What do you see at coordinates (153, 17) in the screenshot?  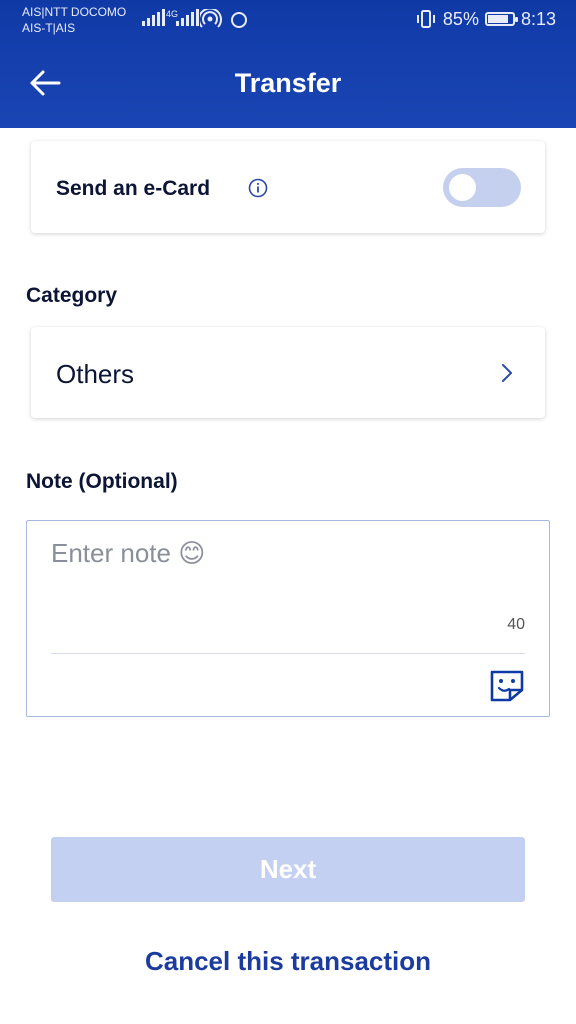 I see `signal-1-icon` at bounding box center [153, 17].